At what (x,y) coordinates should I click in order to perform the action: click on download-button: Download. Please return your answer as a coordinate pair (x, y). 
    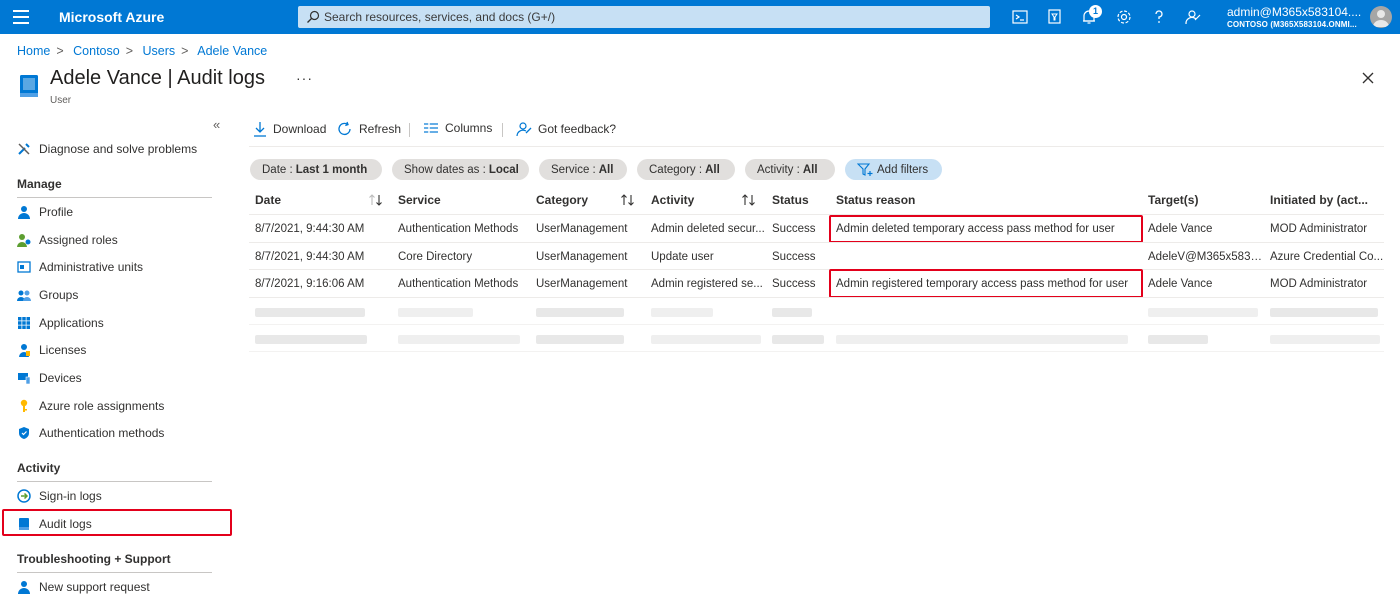
    Looking at the image, I should click on (289, 129).